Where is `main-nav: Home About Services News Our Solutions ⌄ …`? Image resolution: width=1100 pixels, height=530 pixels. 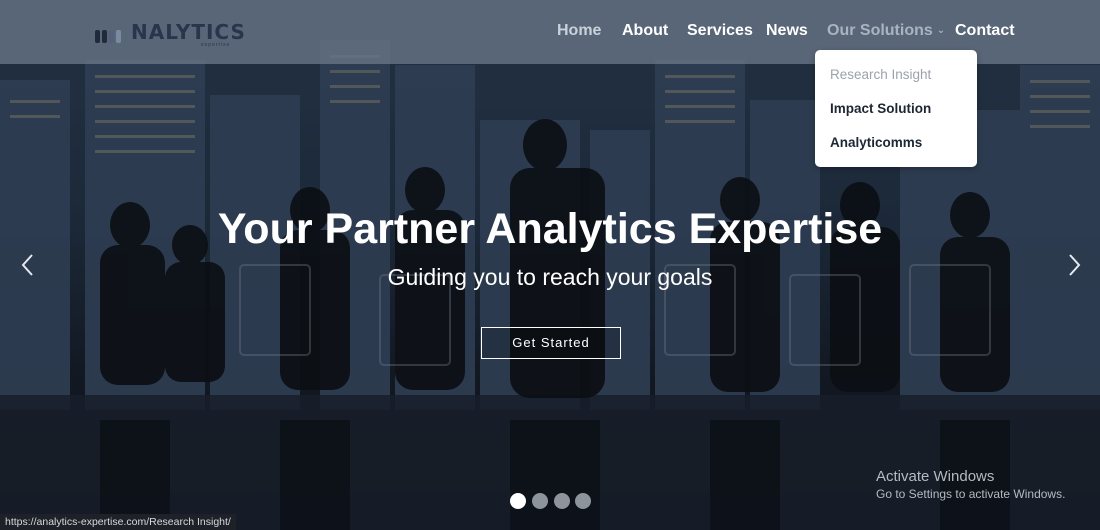 main-nav: Home About Services News Our Solutions ⌄ … is located at coordinates (550, 33).